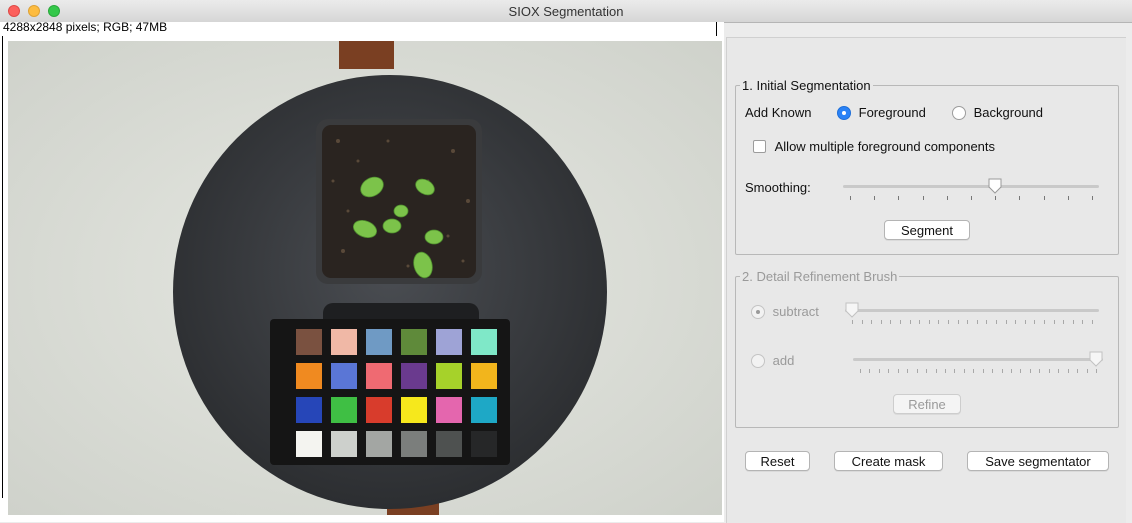 The width and height of the screenshot is (1132, 523). Describe the element at coordinates (820, 276) in the screenshot. I see `detail-refinement-legend: 2. Detail Refinement Brush` at that location.